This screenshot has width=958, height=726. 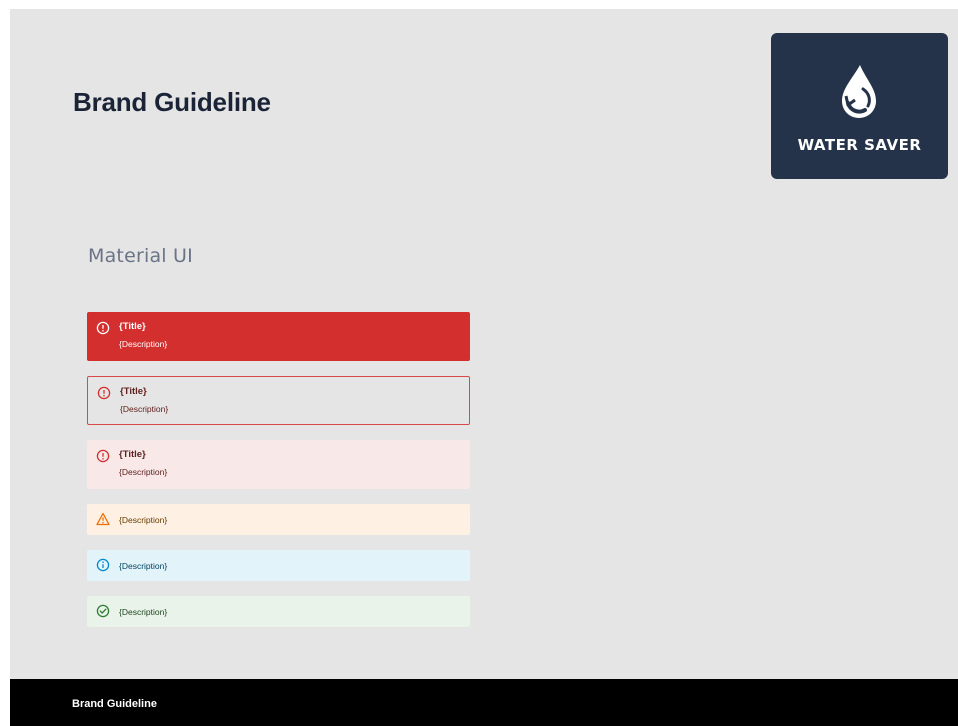 I want to click on alert-standard-error: {Title} {Description}, so click(x=278, y=464).